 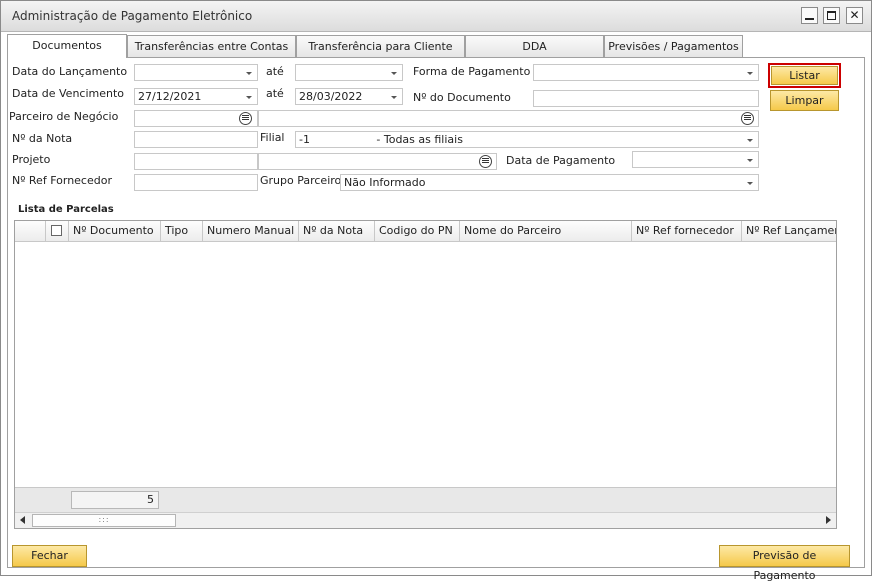 What do you see at coordinates (380, 46) in the screenshot?
I see `tab-transferencia-para-cliente: Transferência para Cliente` at bounding box center [380, 46].